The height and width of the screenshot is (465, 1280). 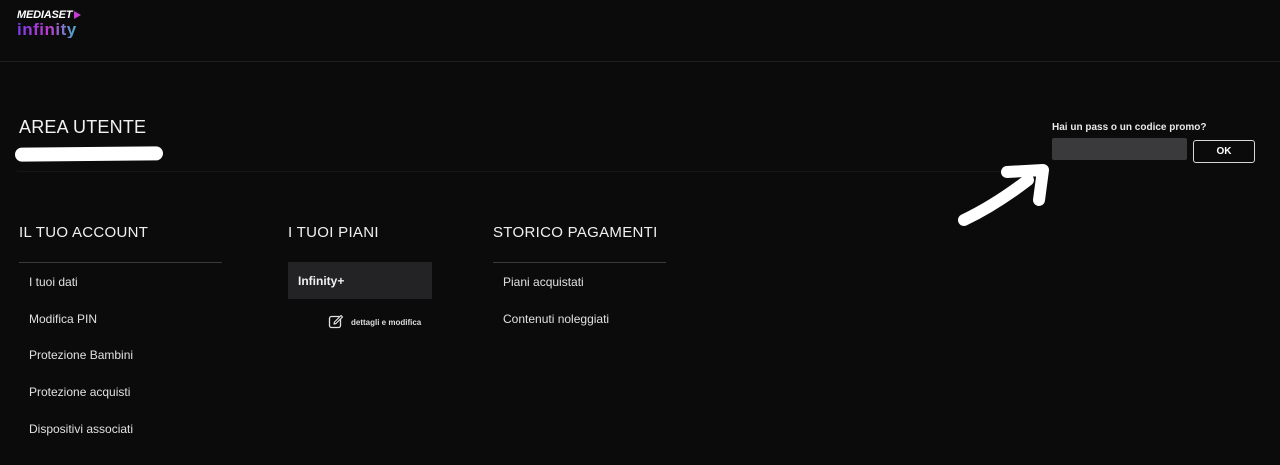 What do you see at coordinates (360, 280) in the screenshot?
I see `active-plan-card: Infinity+` at bounding box center [360, 280].